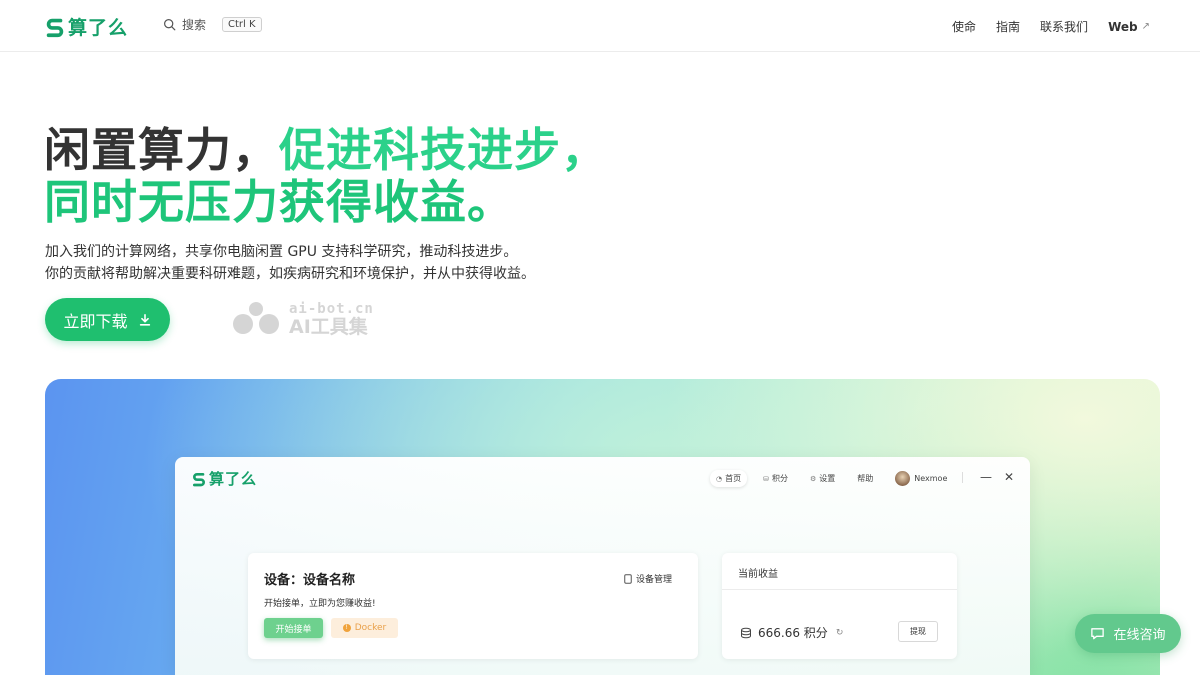 The height and width of the screenshot is (675, 1200). What do you see at coordinates (903, 478) in the screenshot?
I see `avatar` at bounding box center [903, 478].